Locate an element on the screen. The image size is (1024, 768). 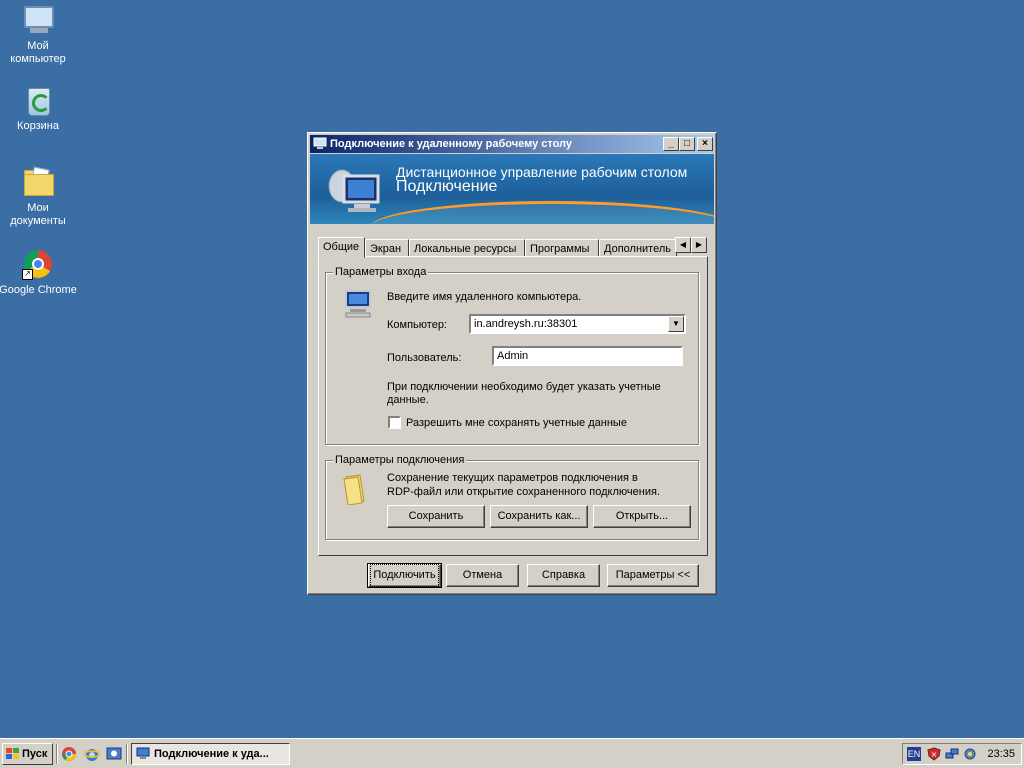
maximize-button: □ is located at coordinates (687, 144).